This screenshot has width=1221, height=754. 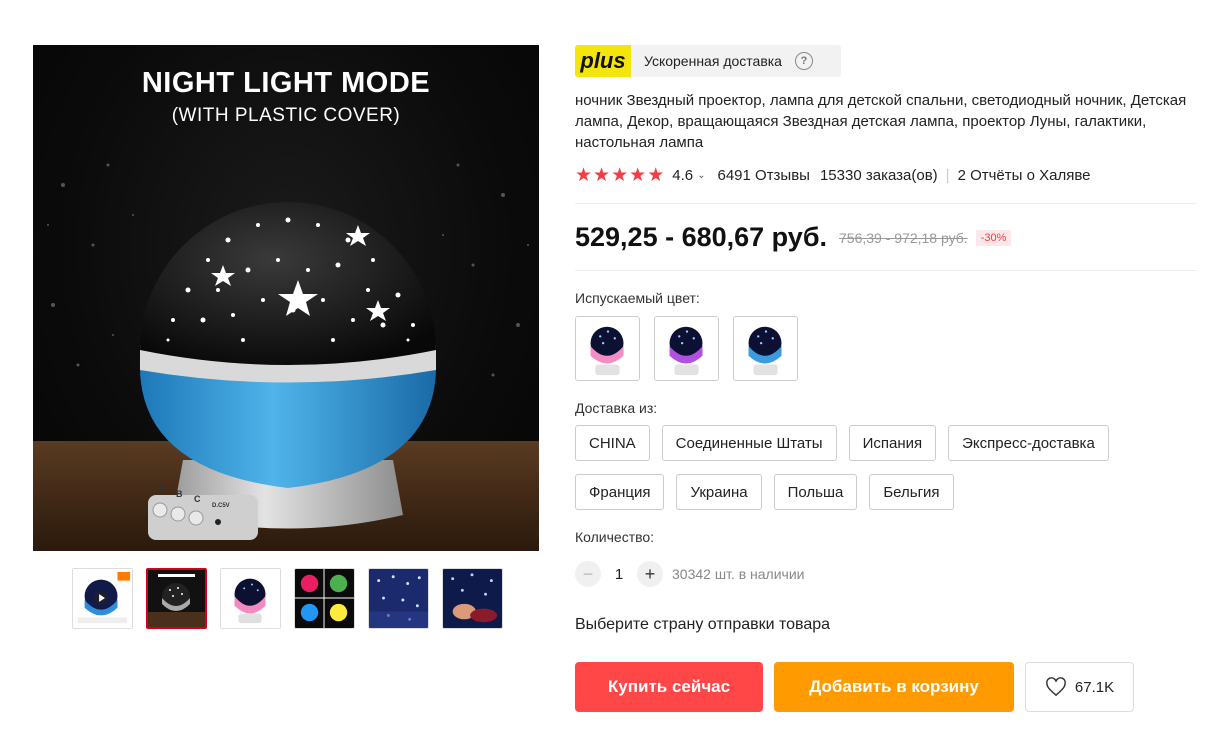 What do you see at coordinates (1056, 687) in the screenshot?
I see `heart-icon` at bounding box center [1056, 687].